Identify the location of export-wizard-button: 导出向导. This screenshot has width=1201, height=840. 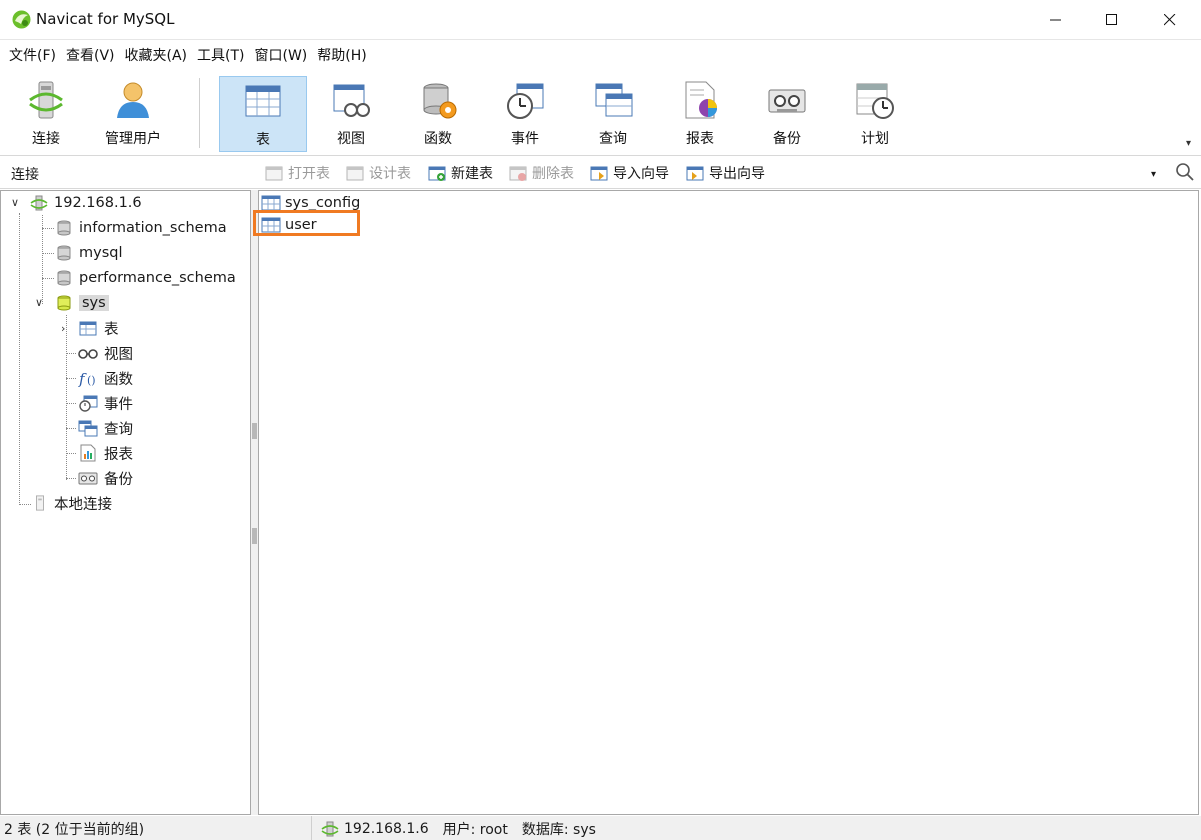
(725, 173).